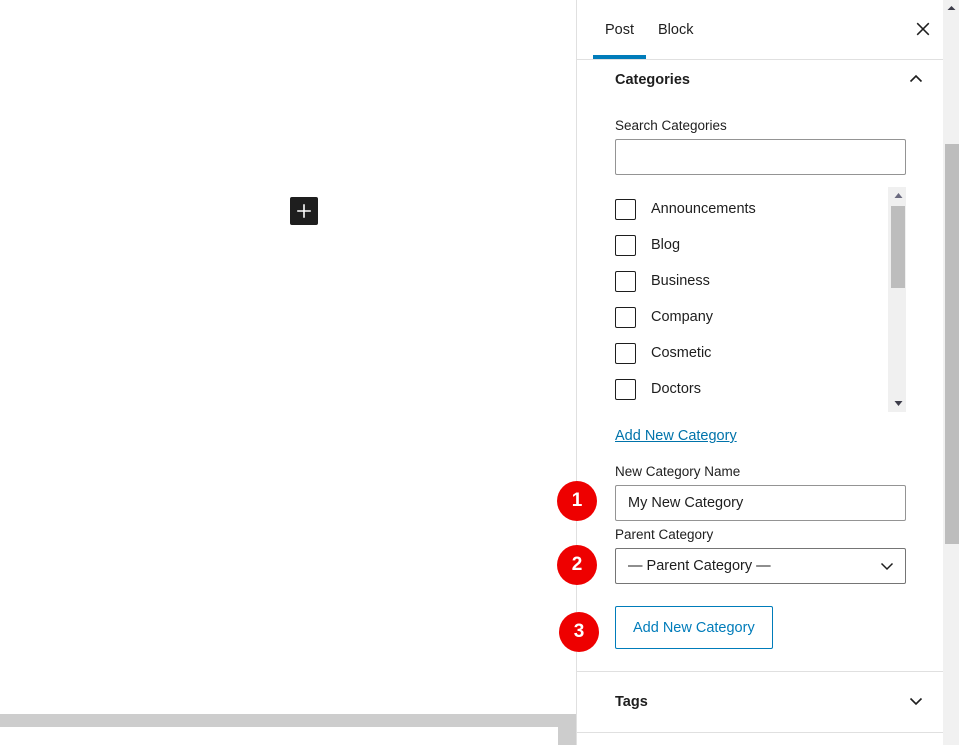 The height and width of the screenshot is (745, 959). I want to click on category-item-doctors: Doctors, so click(749, 389).